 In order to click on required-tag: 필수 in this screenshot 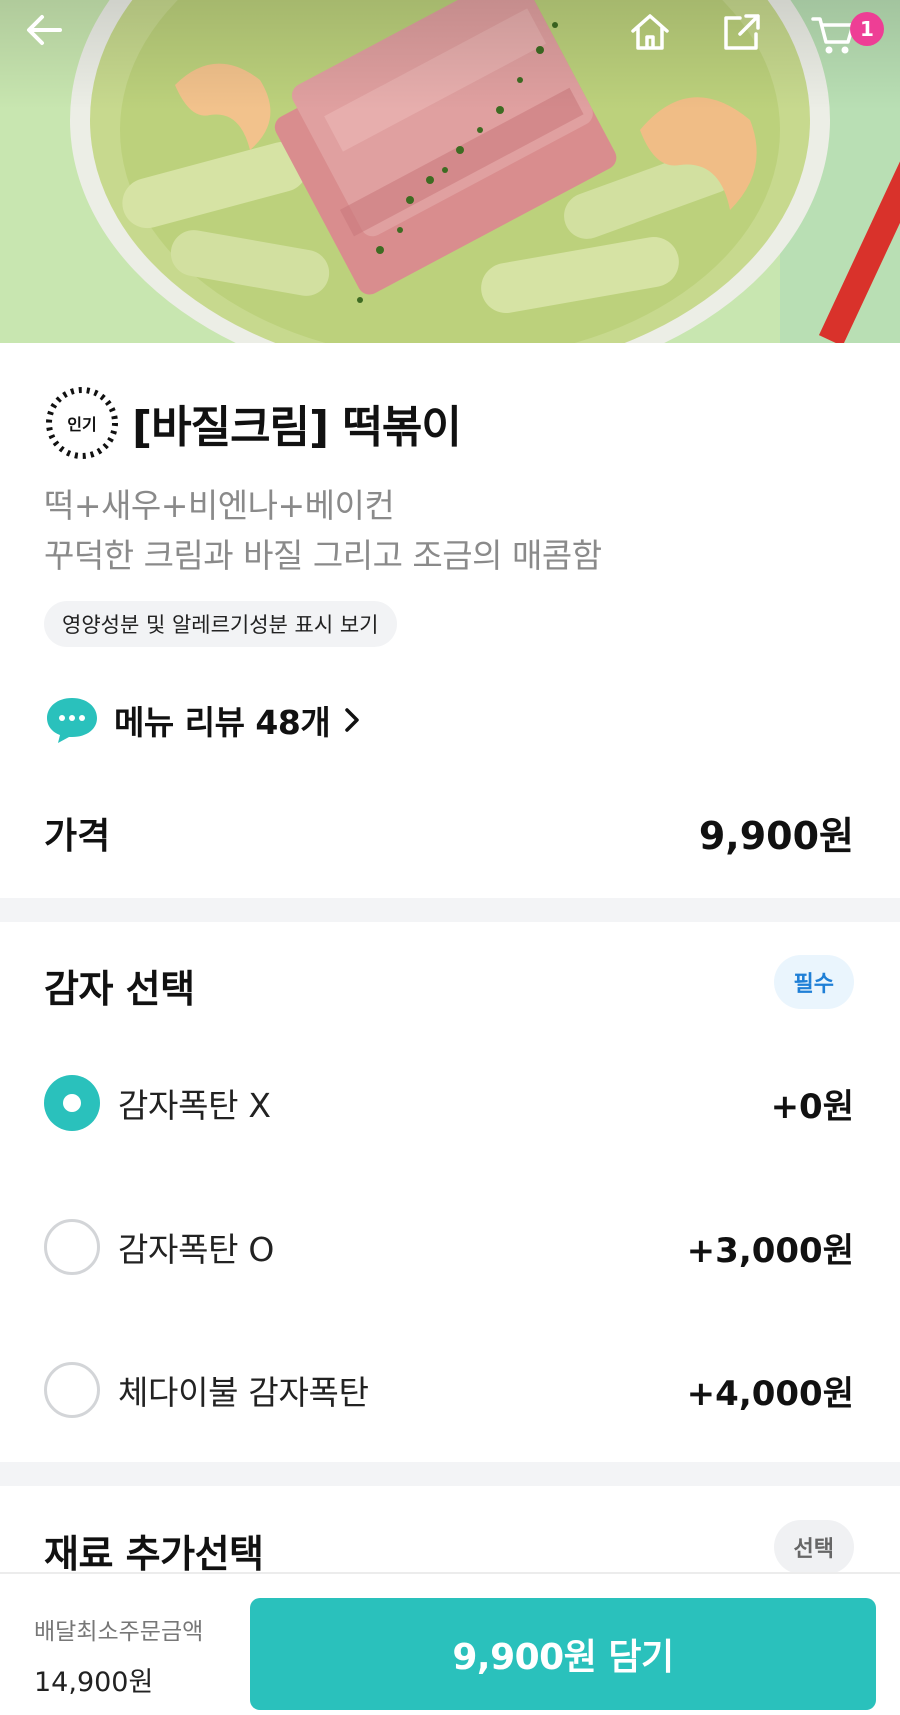, I will do `click(813, 982)`.